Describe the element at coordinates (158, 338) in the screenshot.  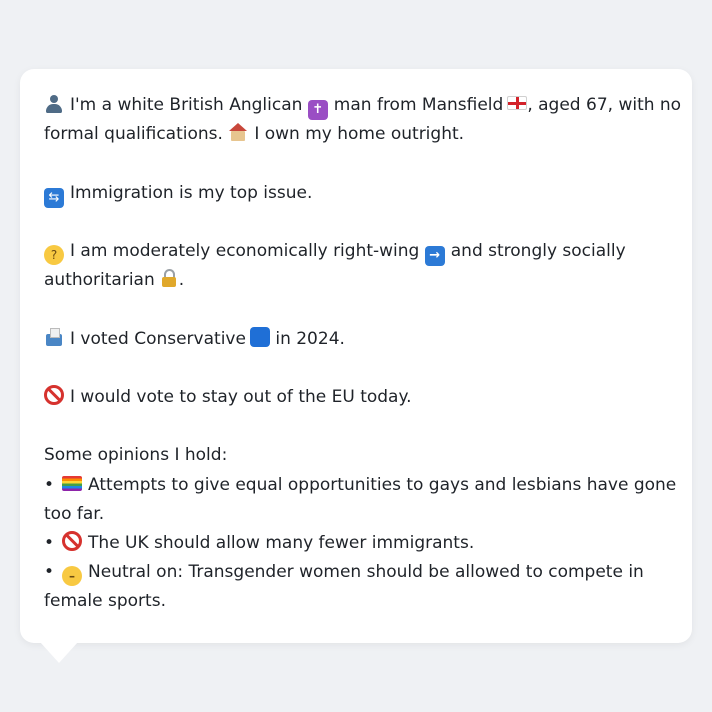
I see `vote-text-1: I voted Conservative` at that location.